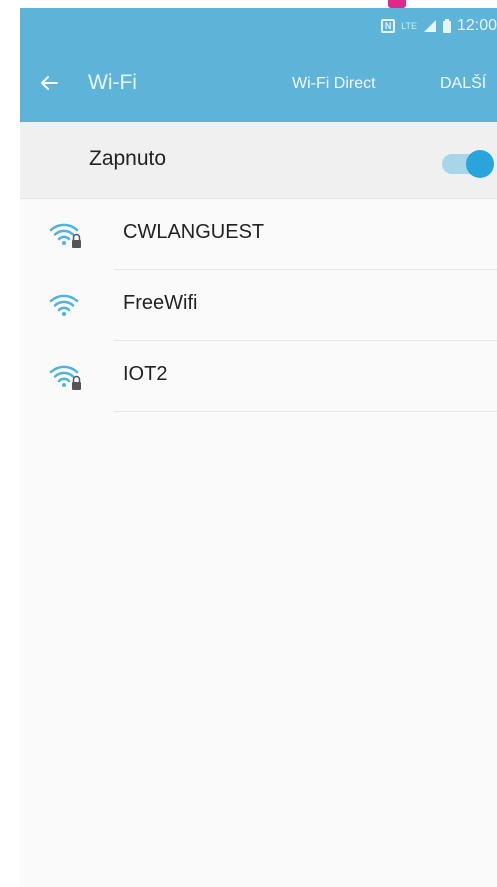 The width and height of the screenshot is (497, 887). I want to click on status-bar: N LTE 12:00, so click(258, 28).